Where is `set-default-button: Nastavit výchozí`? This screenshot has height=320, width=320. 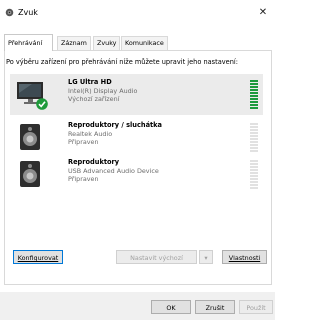 set-default-button: Nastavit výchozí is located at coordinates (156, 257).